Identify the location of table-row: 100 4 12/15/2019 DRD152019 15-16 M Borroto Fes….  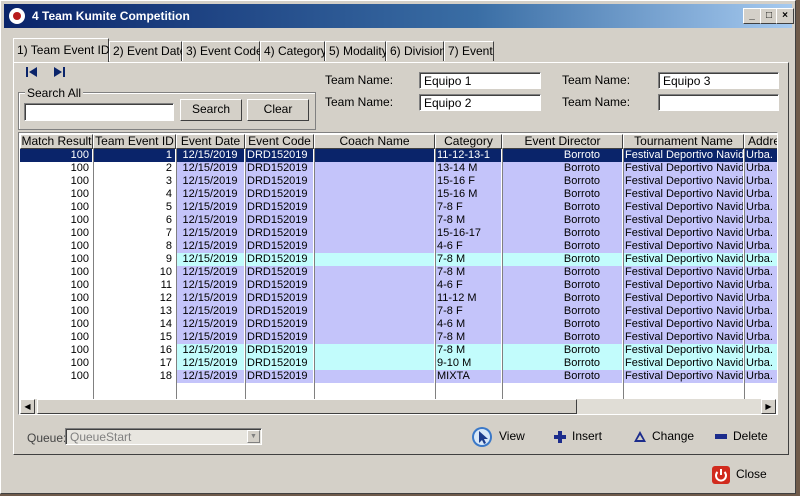
(398, 194).